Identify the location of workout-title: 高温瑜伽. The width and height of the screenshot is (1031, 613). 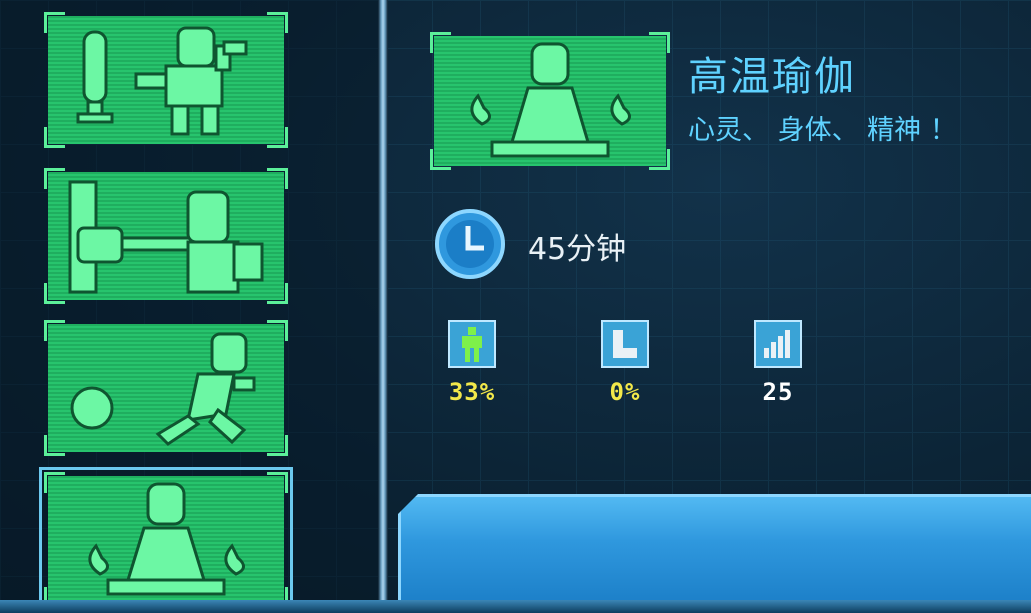
(772, 77).